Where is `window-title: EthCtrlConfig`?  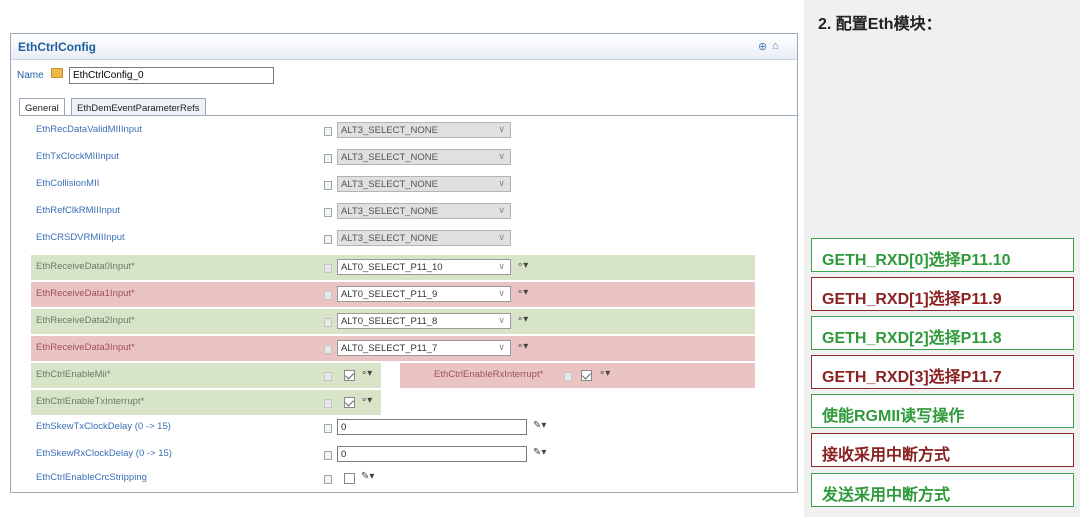
window-title: EthCtrlConfig is located at coordinates (57, 47).